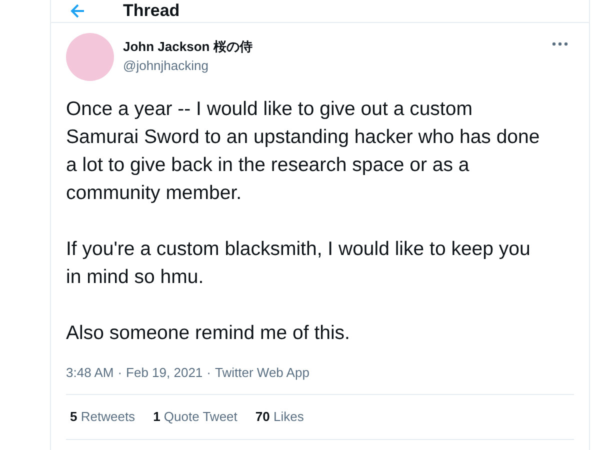 This screenshot has height=450, width=611. I want to click on author-name: John Jackson 桜の侍, so click(187, 47).